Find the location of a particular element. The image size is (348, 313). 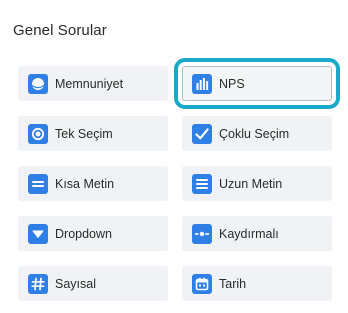

question-type-kaydirmali: Kaydırmalı is located at coordinates (257, 233).